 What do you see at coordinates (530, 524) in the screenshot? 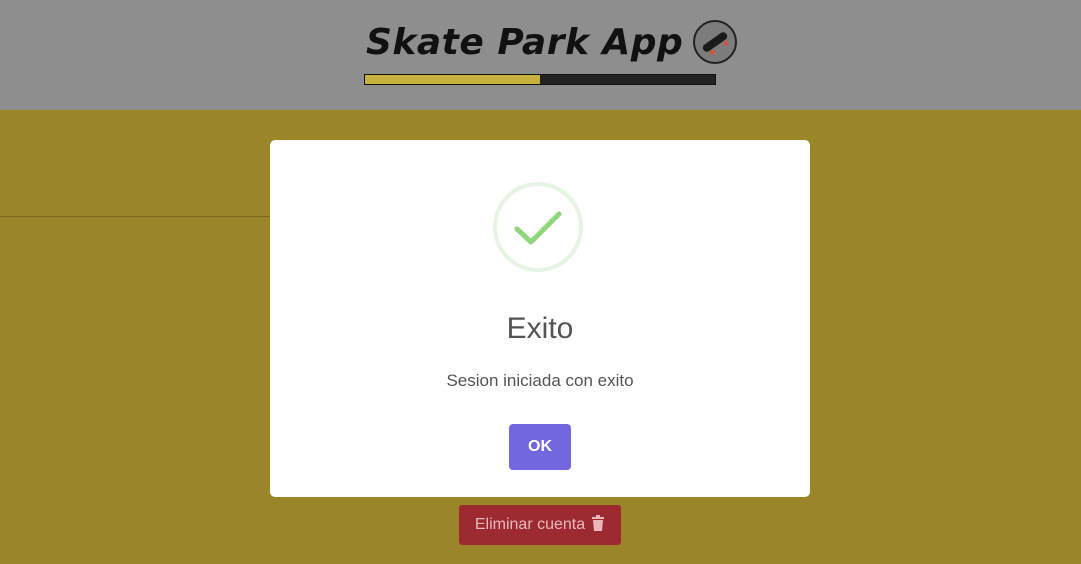
I see `delete-account-label: Eliminar cuenta` at bounding box center [530, 524].